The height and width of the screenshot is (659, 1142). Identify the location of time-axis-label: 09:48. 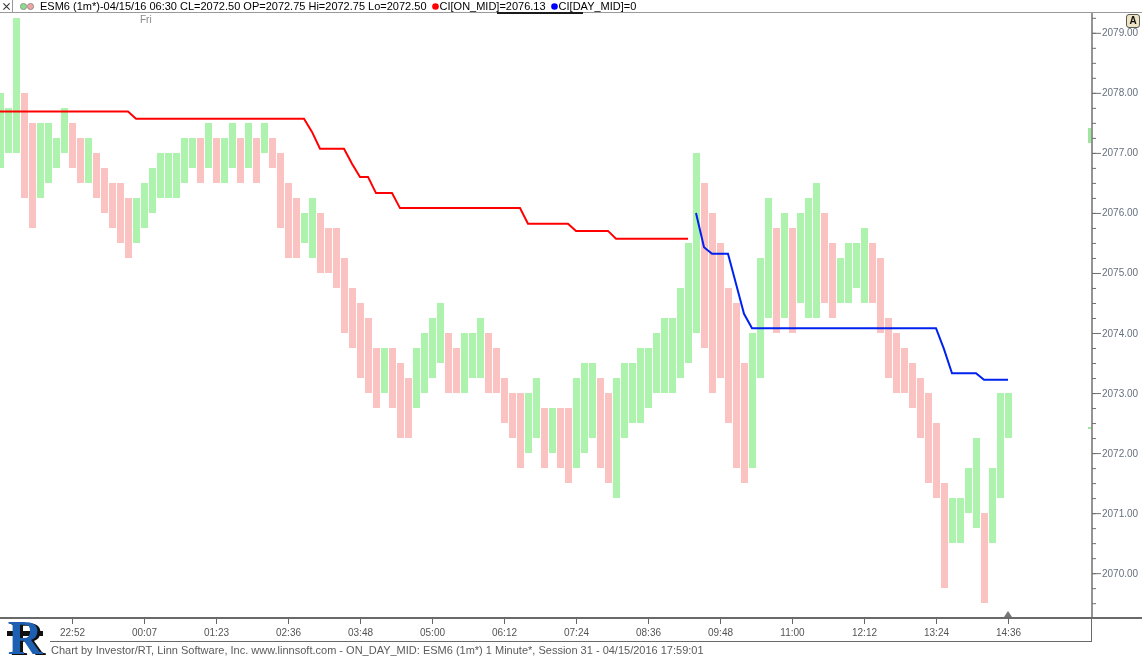
(720, 632).